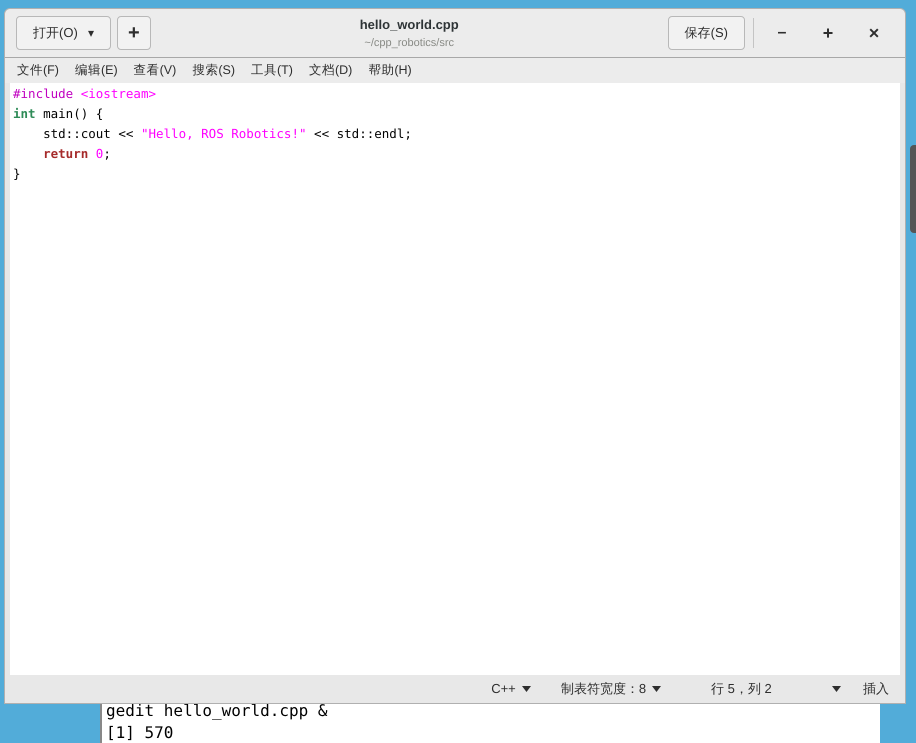  I want to click on menu-item: 帮助(H), so click(390, 71).